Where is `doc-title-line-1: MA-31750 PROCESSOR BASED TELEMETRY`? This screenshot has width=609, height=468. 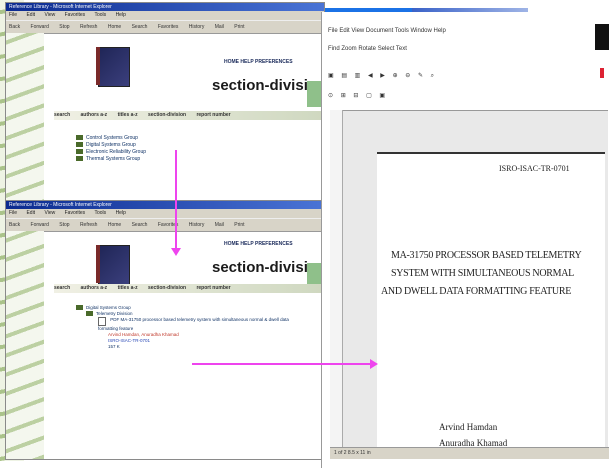 doc-title-line-1: MA-31750 PROCESSOR BASED TELEMETRY is located at coordinates (486, 255).